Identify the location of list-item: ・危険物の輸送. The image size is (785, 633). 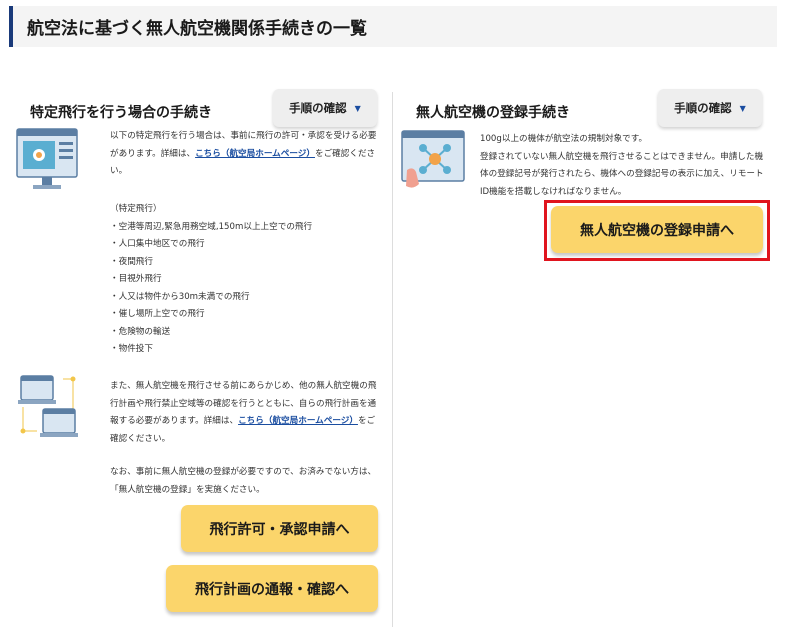
(140, 331).